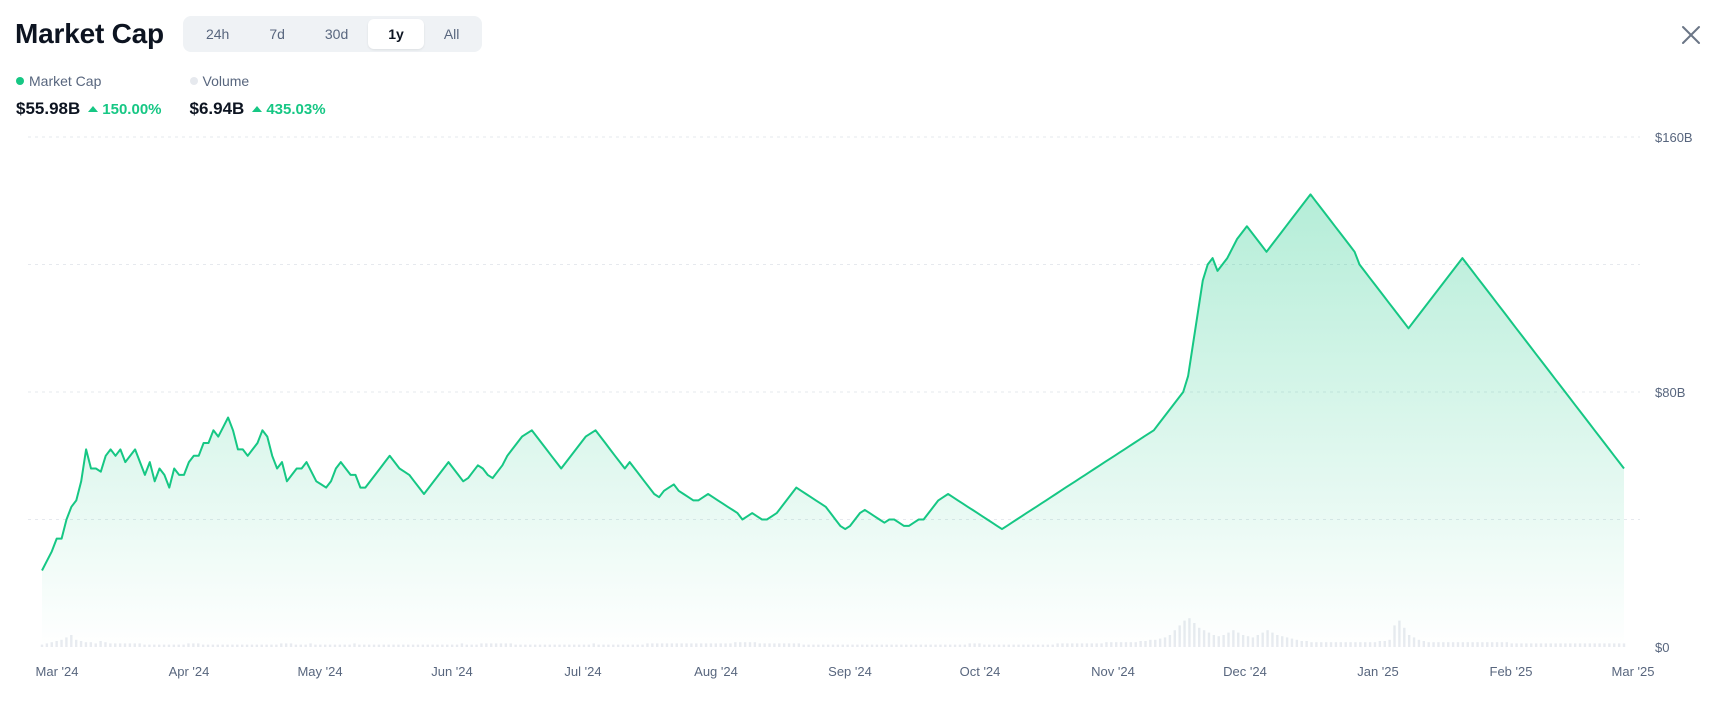 The image size is (1724, 722). What do you see at coordinates (1674, 137) in the screenshot?
I see `y-tick-label: $160B` at bounding box center [1674, 137].